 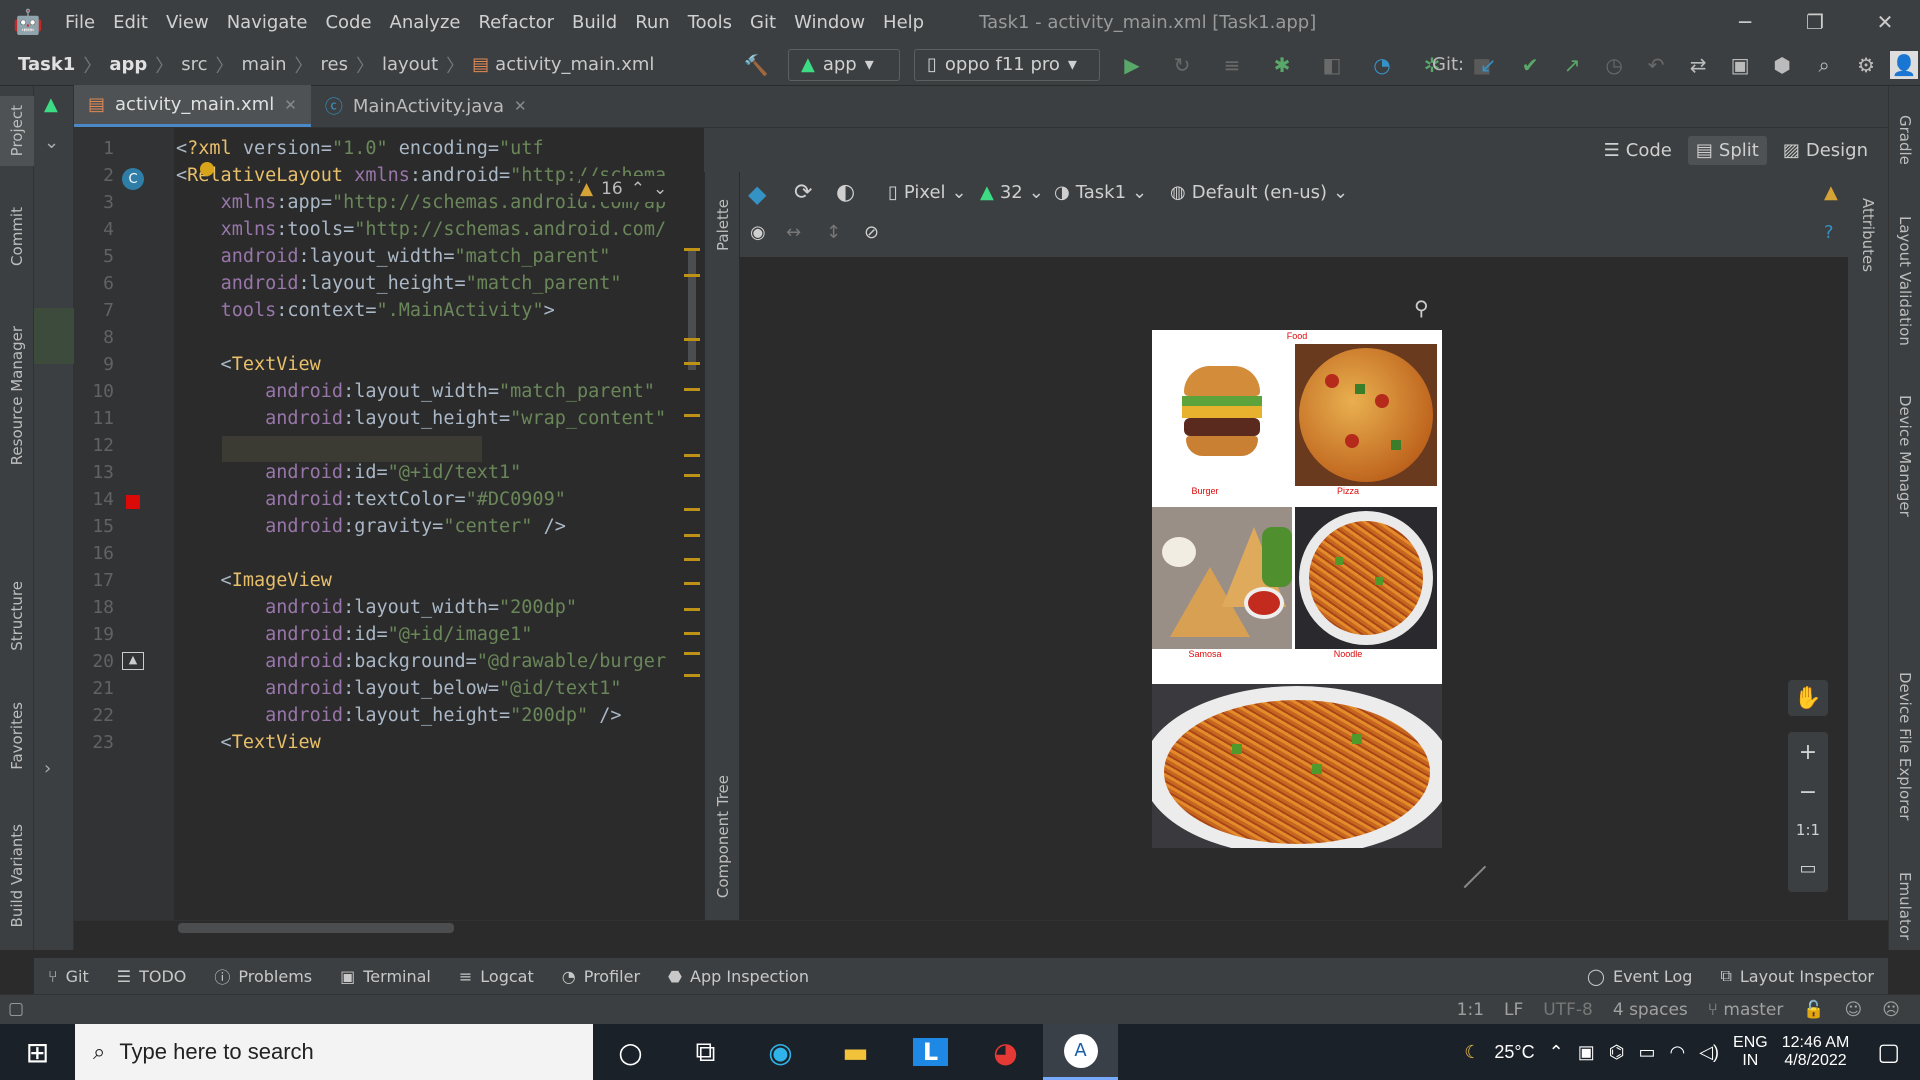 I want to click on tool-event-log: ◯ Event Log, so click(x=1639, y=976).